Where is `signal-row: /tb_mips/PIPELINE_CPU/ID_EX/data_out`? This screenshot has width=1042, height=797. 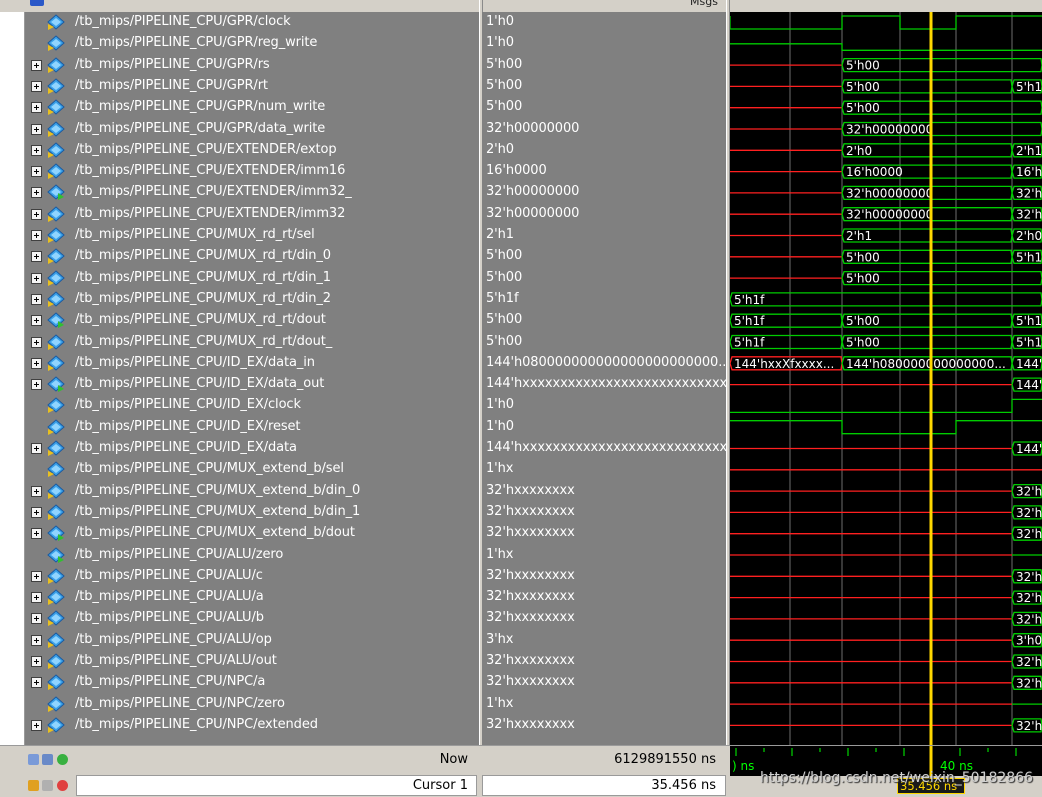 signal-row: /tb_mips/PIPELINE_CPU/ID_EX/data_out is located at coordinates (252, 384).